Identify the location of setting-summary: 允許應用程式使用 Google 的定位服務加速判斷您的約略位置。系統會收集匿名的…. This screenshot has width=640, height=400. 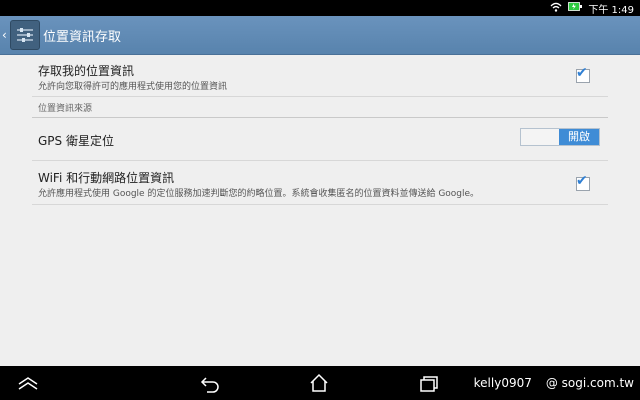
(259, 194).